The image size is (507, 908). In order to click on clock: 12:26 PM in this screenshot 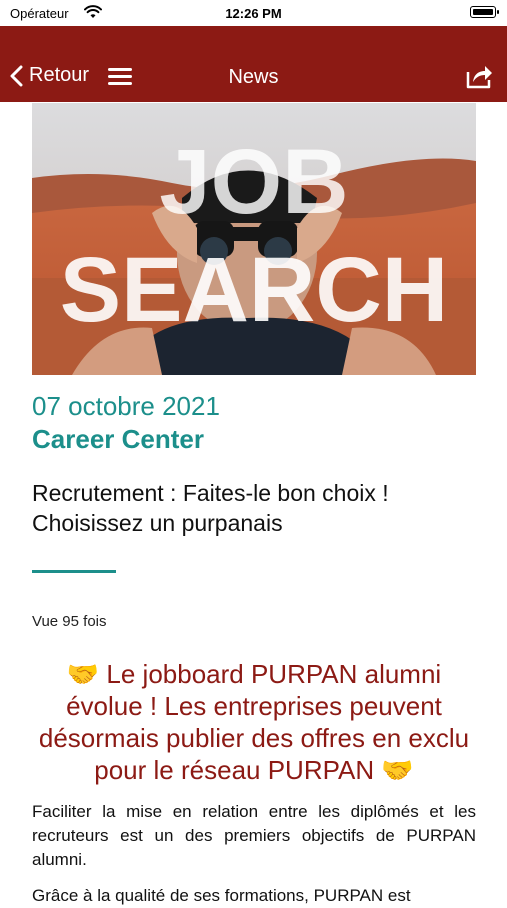, I will do `click(253, 13)`.